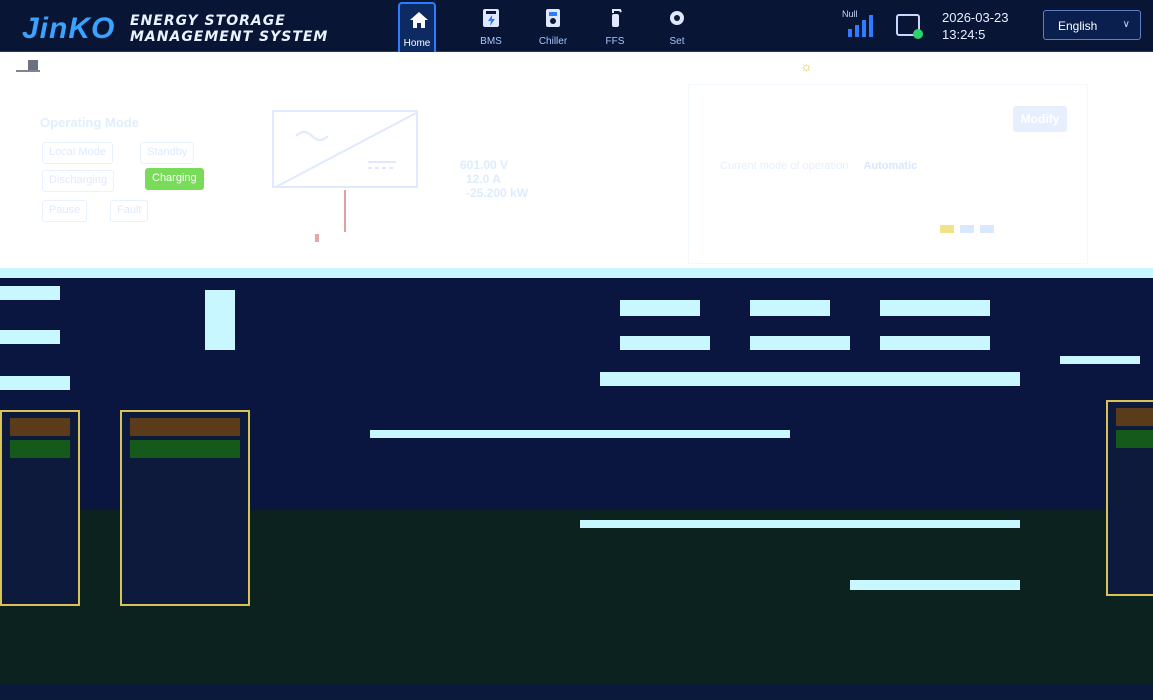 The height and width of the screenshot is (700, 1153). Describe the element at coordinates (484, 165) in the screenshot. I see `pcs-voltage: 601.00 V` at that location.